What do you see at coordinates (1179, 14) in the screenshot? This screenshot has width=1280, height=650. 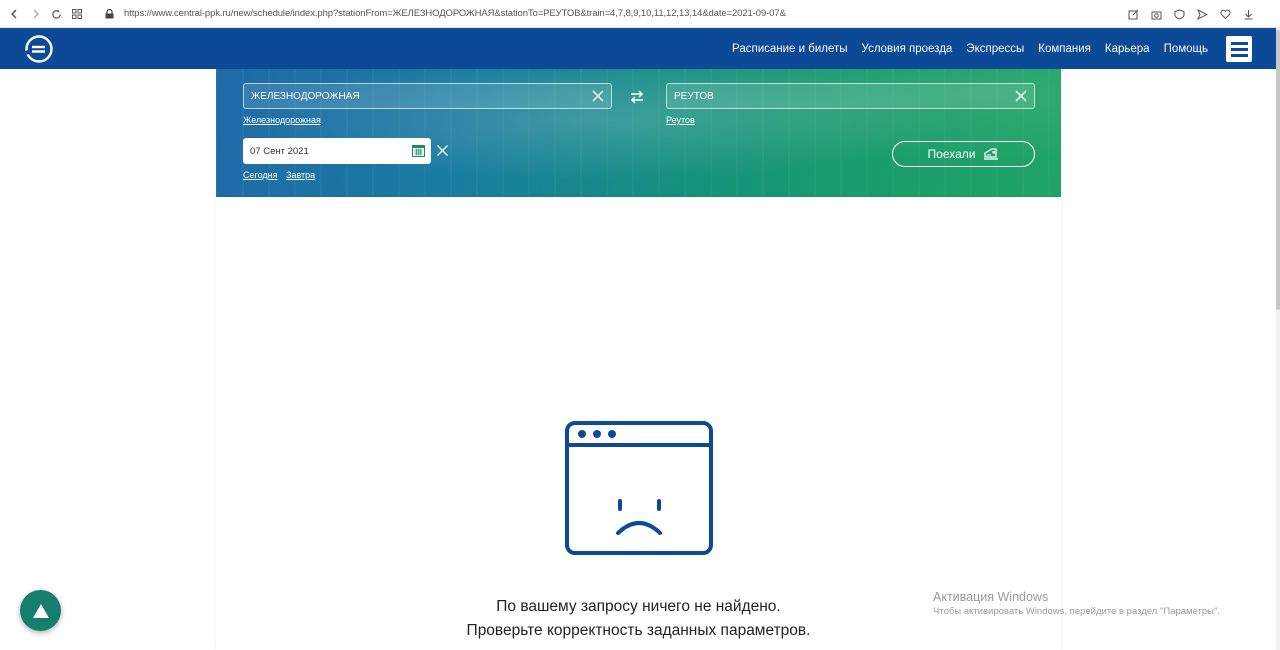 I see `shield-icon` at bounding box center [1179, 14].